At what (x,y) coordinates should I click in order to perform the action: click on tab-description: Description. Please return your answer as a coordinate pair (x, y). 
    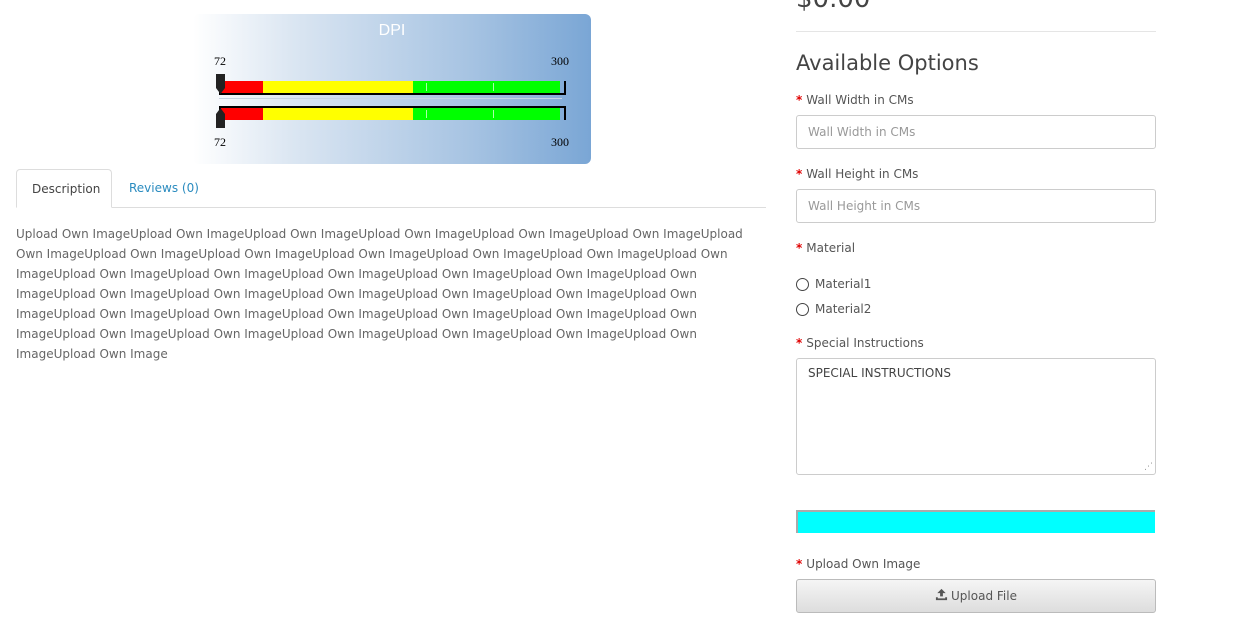
    Looking at the image, I should click on (64, 188).